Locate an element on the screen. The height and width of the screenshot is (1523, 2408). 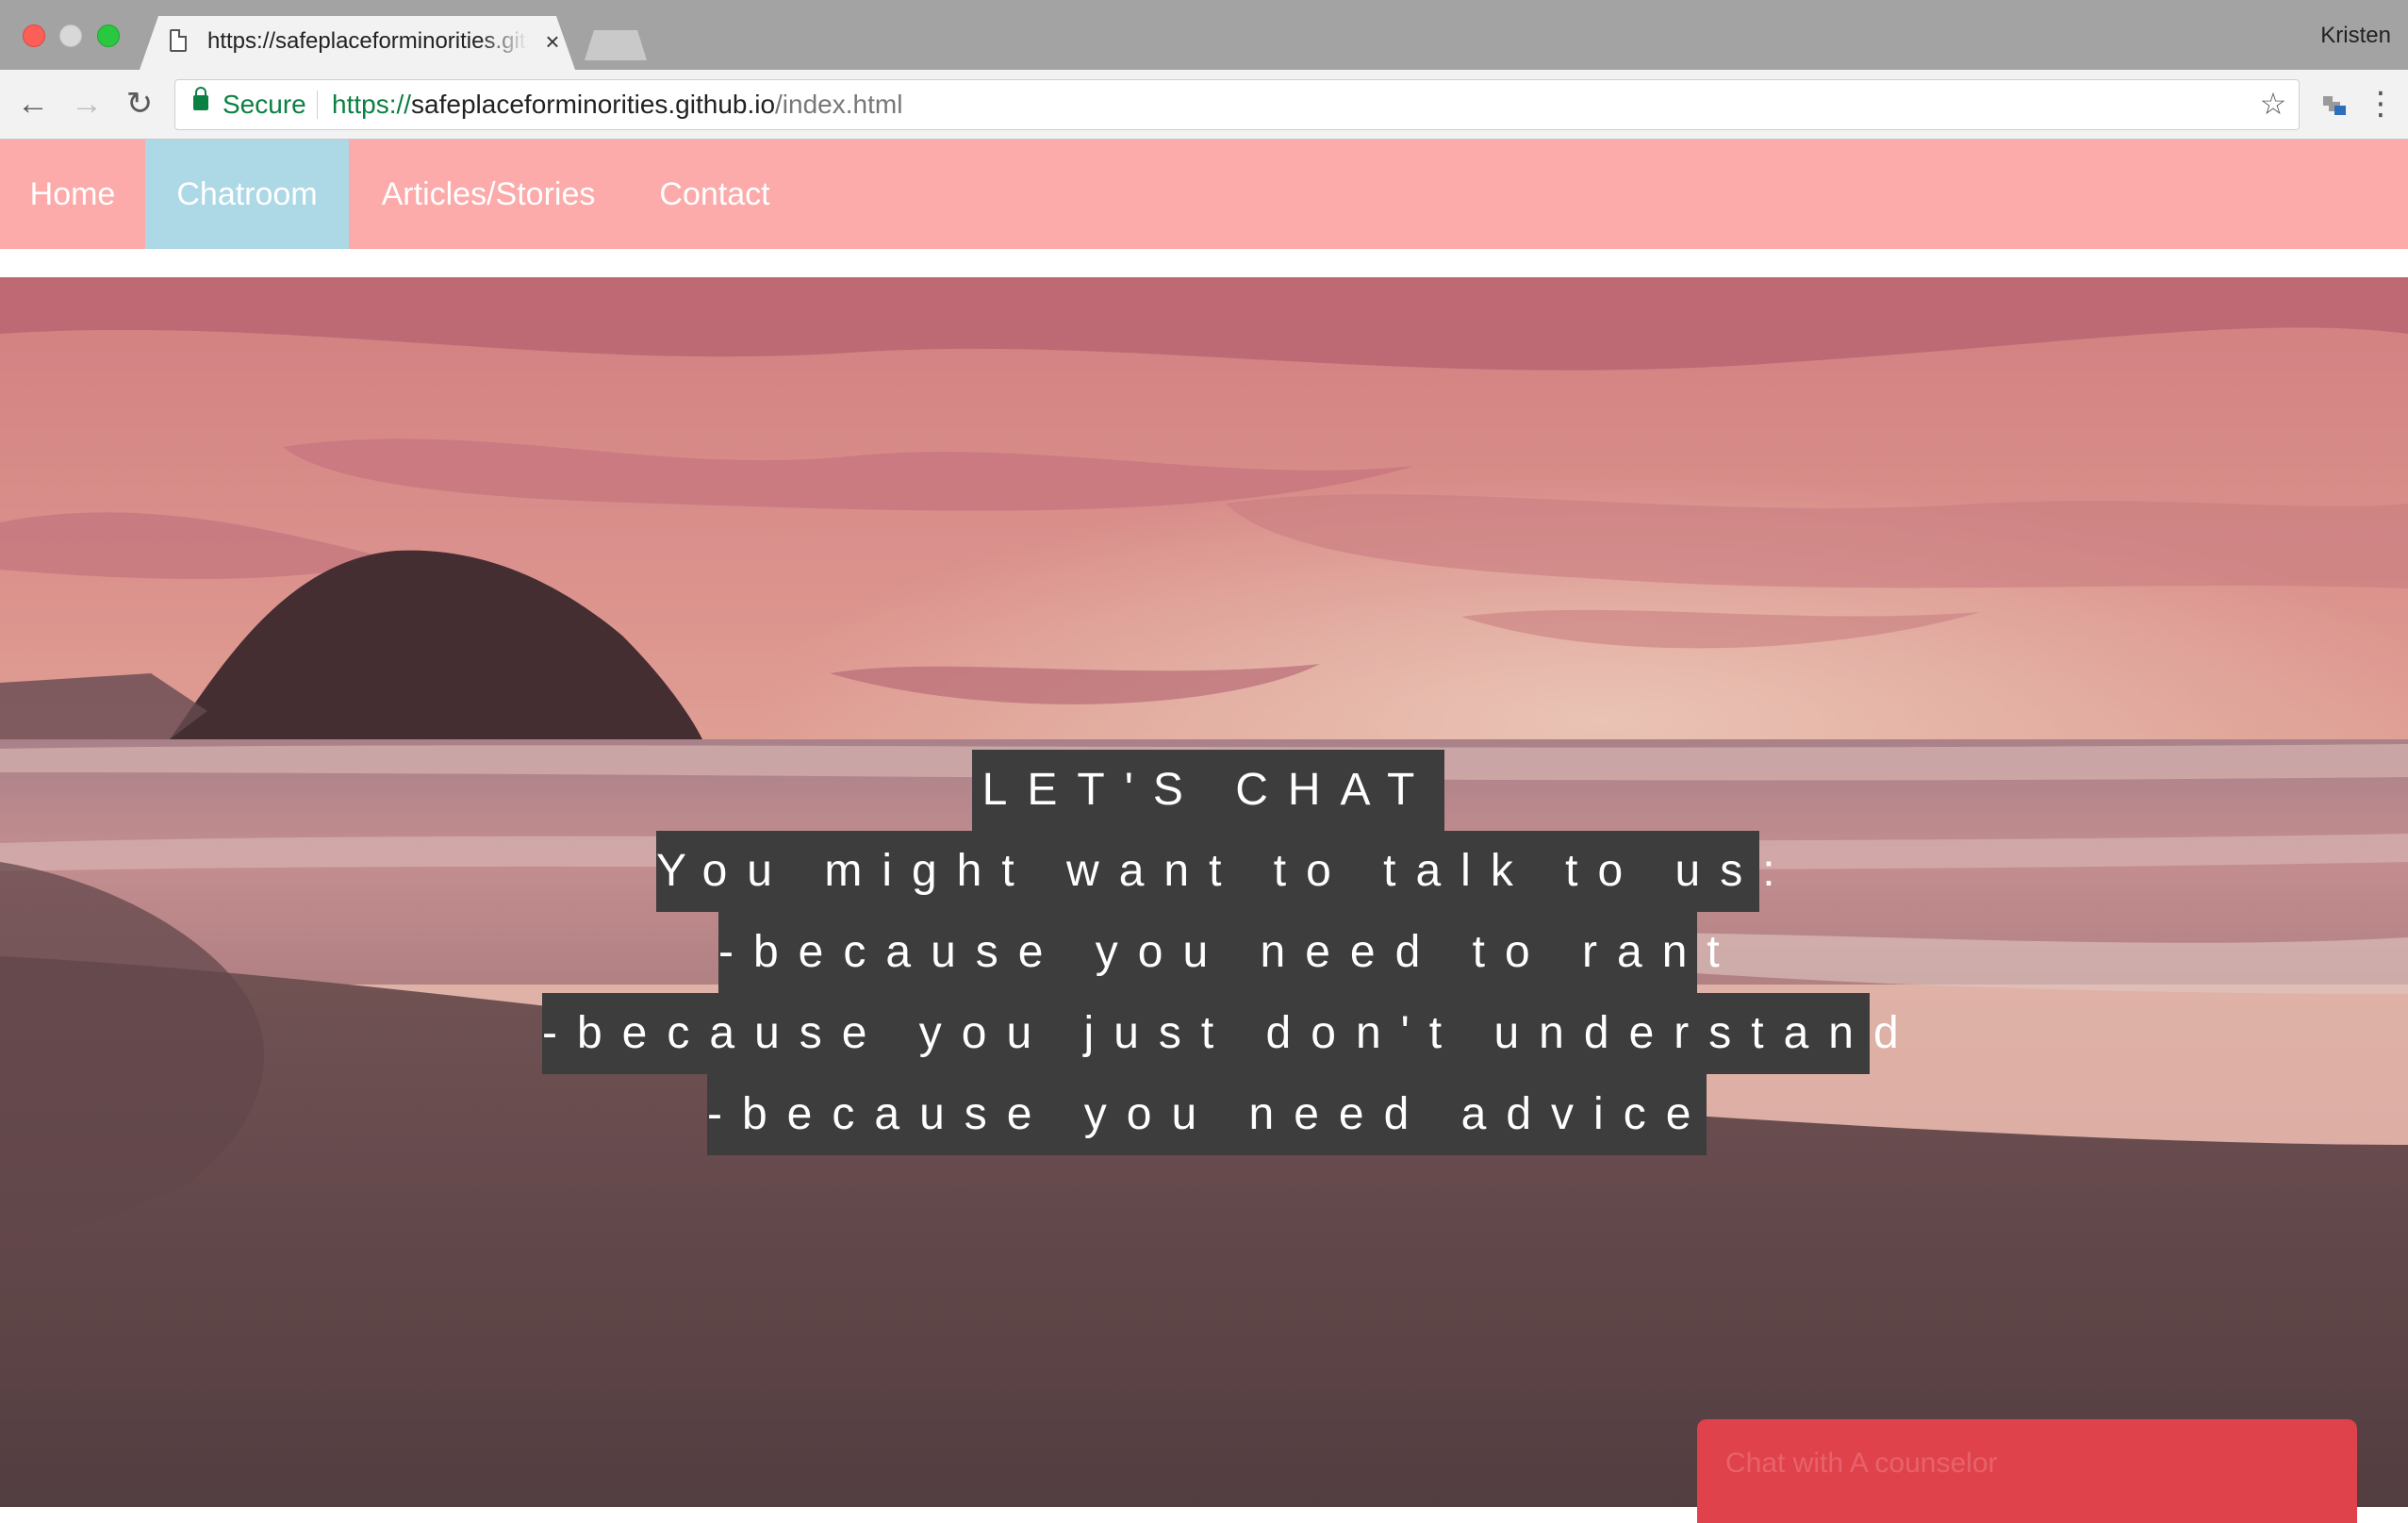
lock-icon is located at coordinates (200, 98).